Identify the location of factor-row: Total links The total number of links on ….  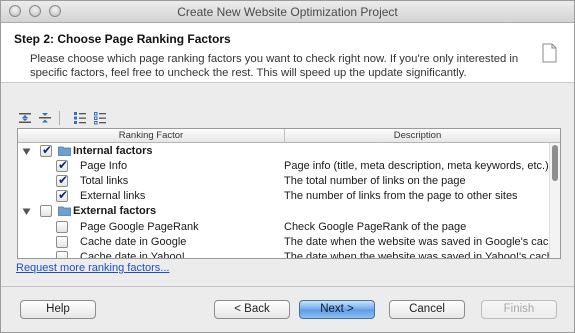
(283, 181).